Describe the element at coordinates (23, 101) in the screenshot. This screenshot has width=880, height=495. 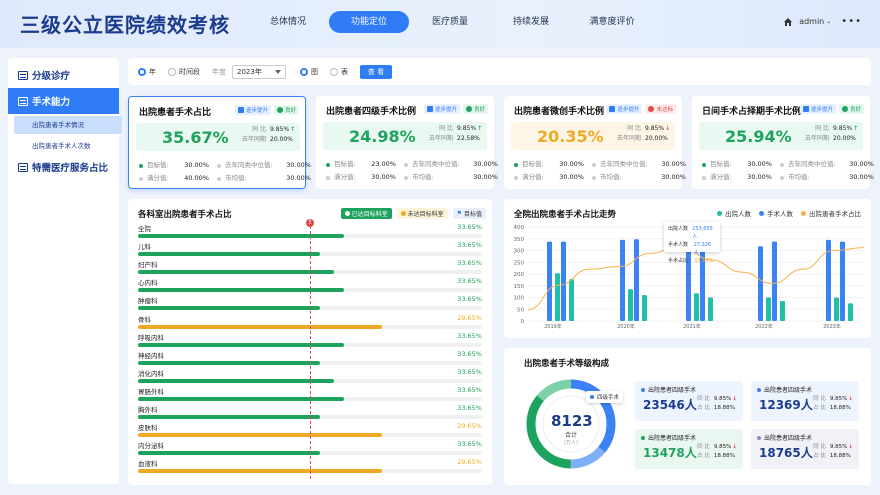
I see `list-icon` at that location.